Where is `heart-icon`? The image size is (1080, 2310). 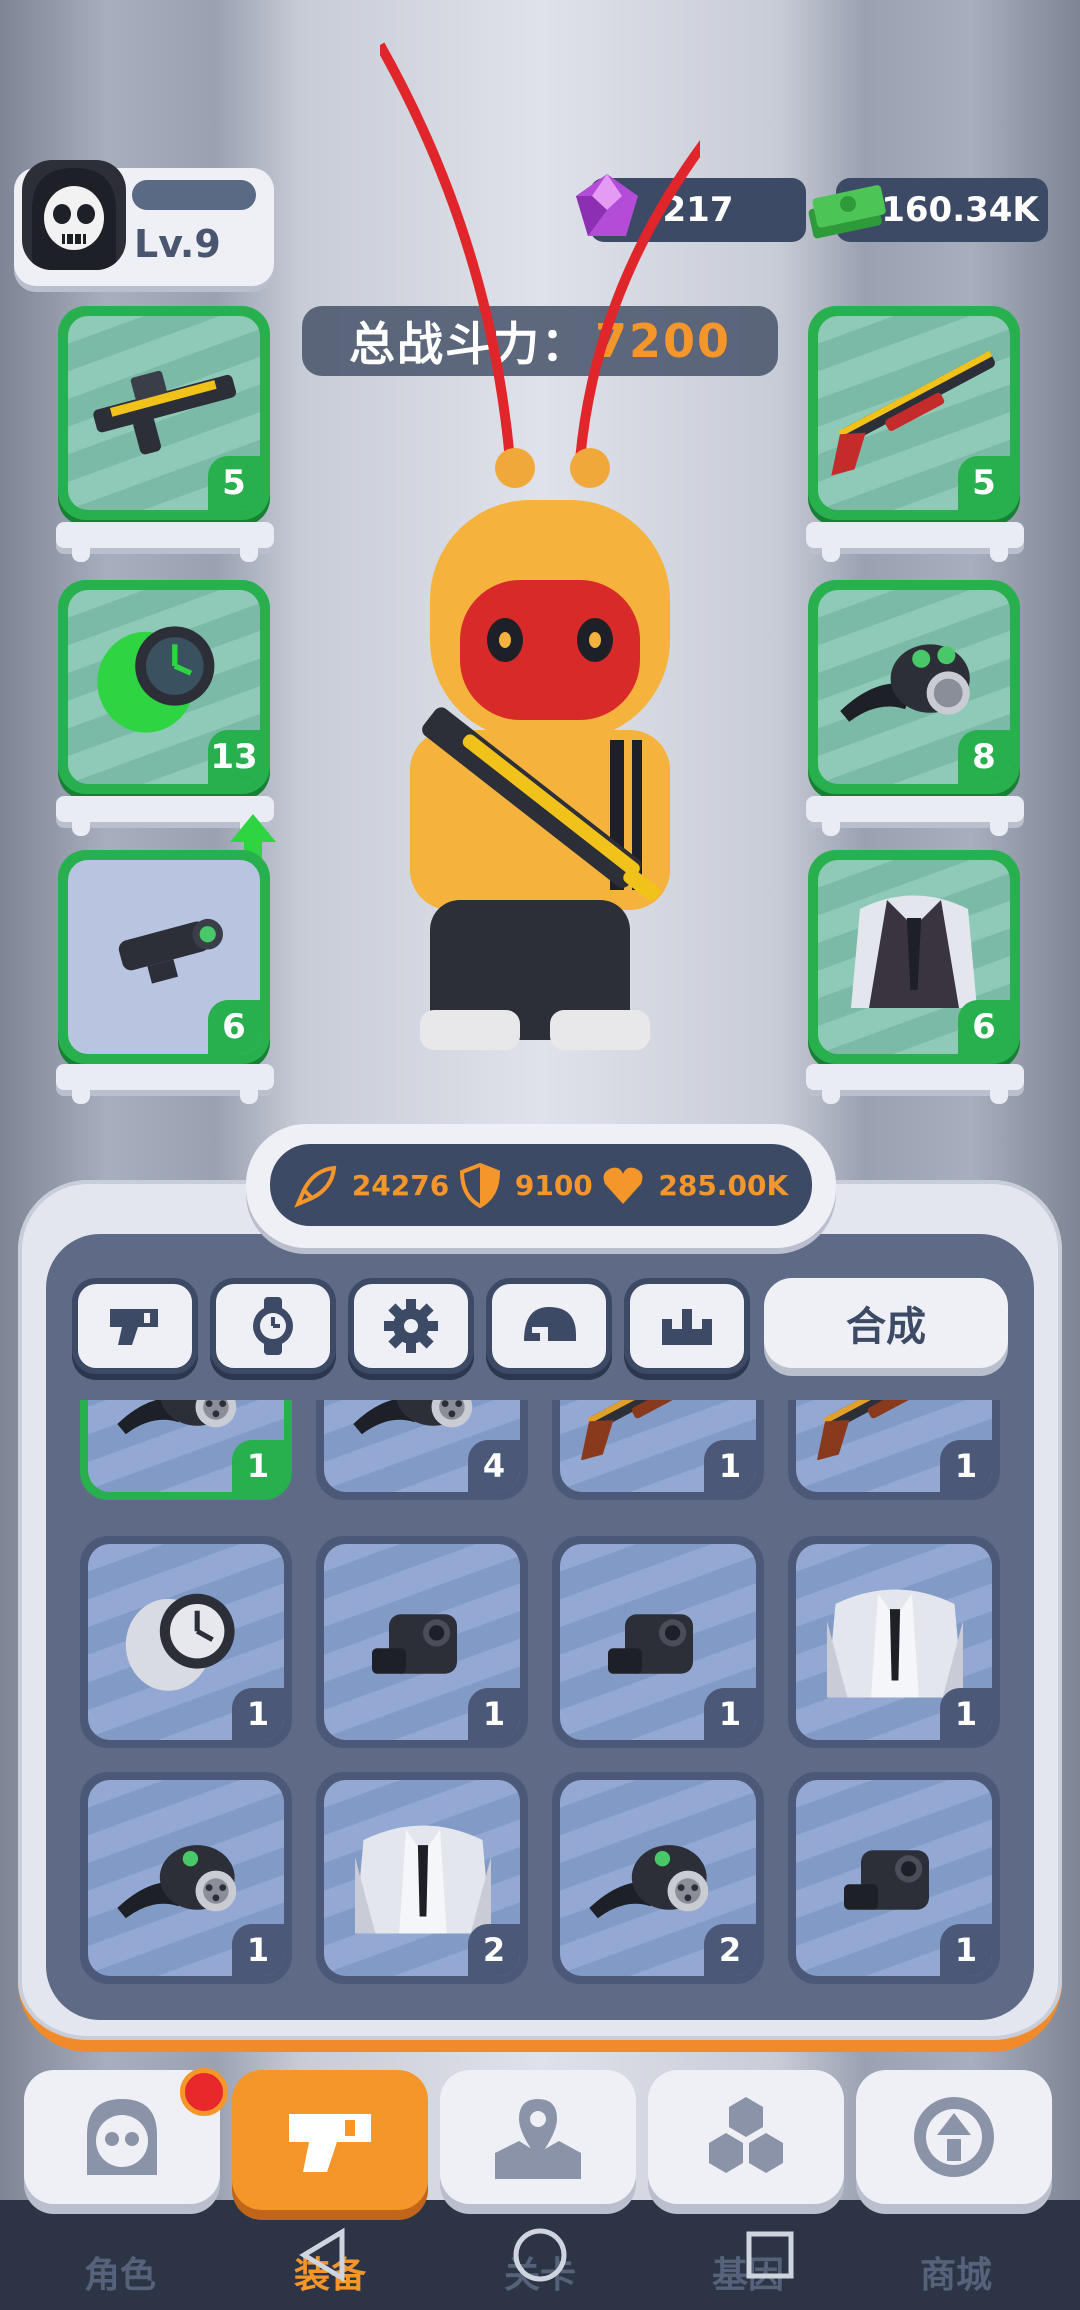
heart-icon is located at coordinates (623, 1185).